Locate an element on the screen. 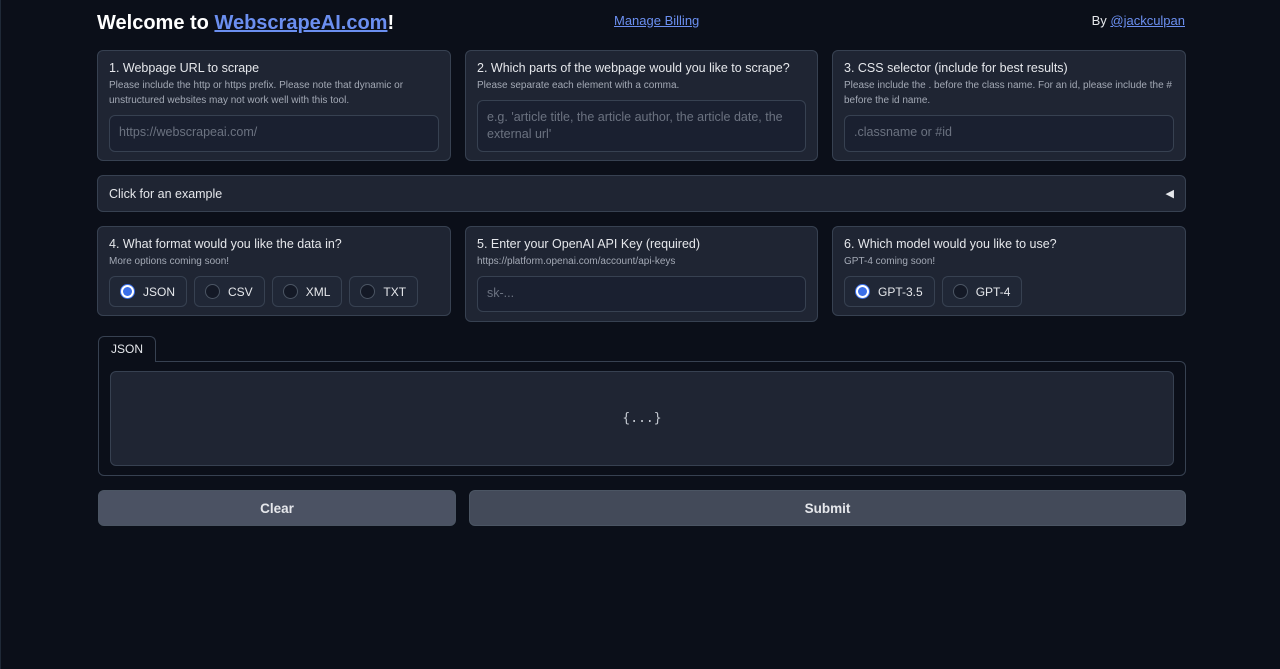 This screenshot has width=1280, height=669. format-card-info: More options coming soon! is located at coordinates (169, 261).